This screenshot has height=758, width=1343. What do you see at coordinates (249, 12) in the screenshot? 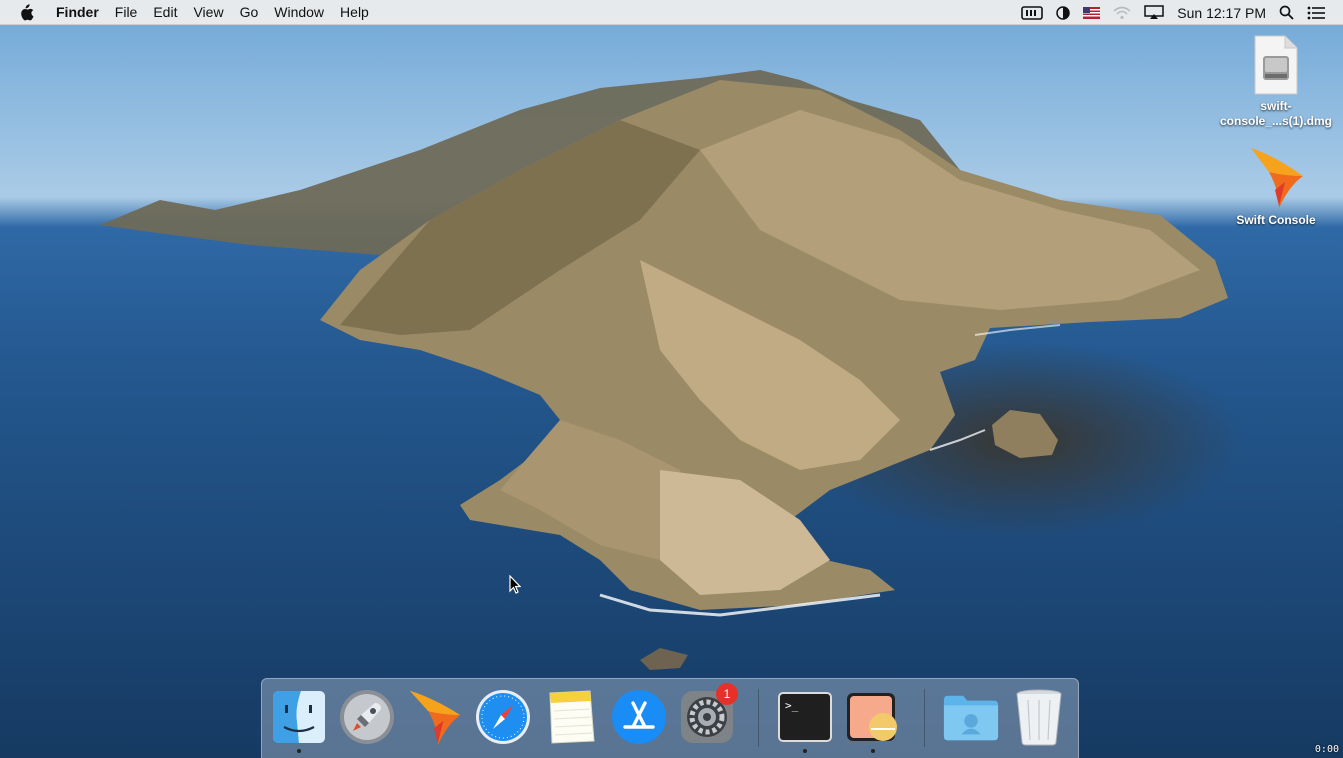
I see `menu-go: Go` at bounding box center [249, 12].